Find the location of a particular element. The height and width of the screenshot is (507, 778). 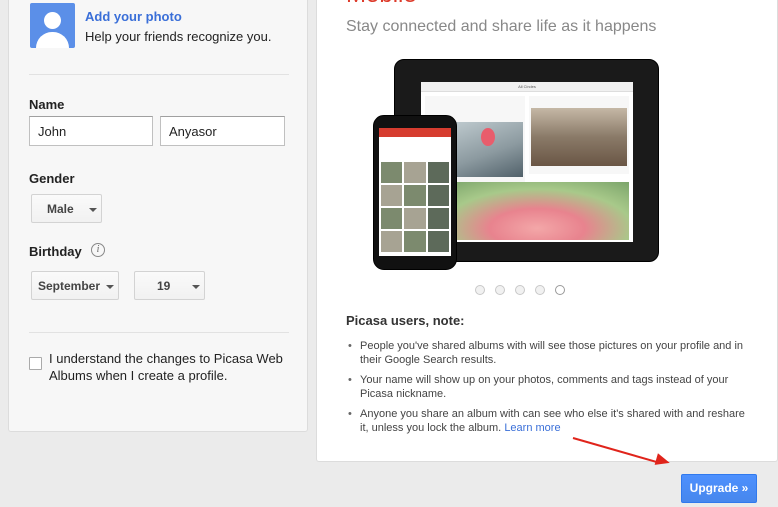

upgrade-button: Upgrade » is located at coordinates (719, 488).